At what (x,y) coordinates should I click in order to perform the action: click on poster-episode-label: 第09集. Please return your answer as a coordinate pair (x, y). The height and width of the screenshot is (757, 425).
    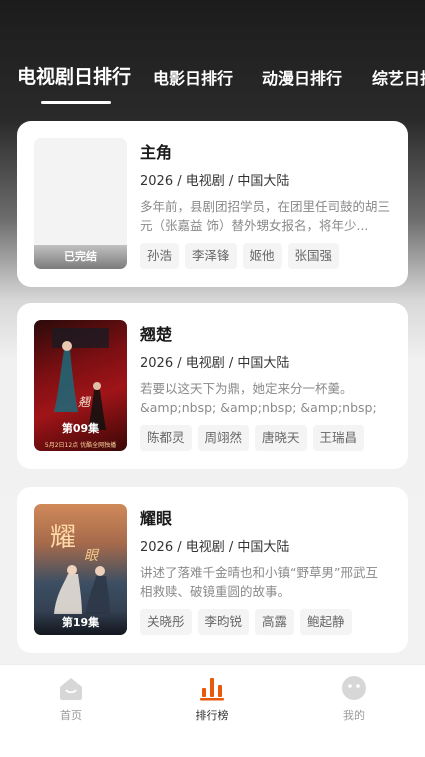
    Looking at the image, I should click on (80, 428).